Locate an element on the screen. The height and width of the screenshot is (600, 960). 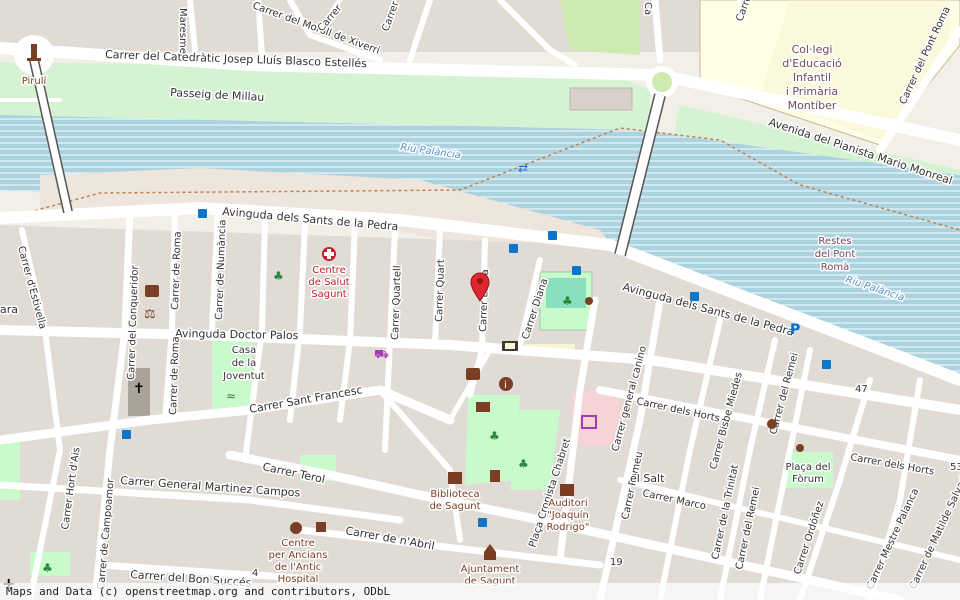
street-label-quart: Carrer Quart is located at coordinates (440, 290).